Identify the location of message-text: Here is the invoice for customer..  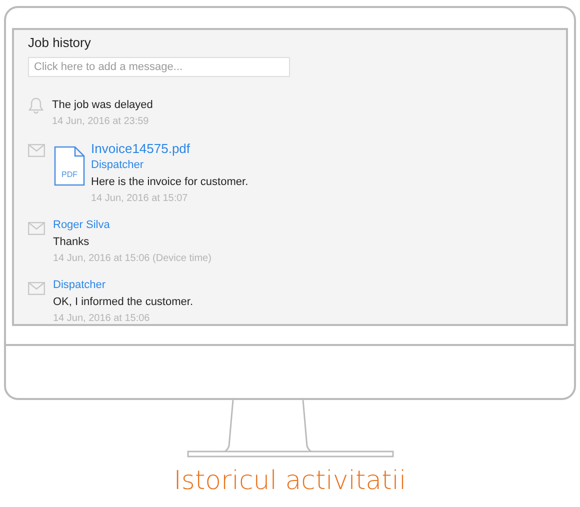
(169, 182).